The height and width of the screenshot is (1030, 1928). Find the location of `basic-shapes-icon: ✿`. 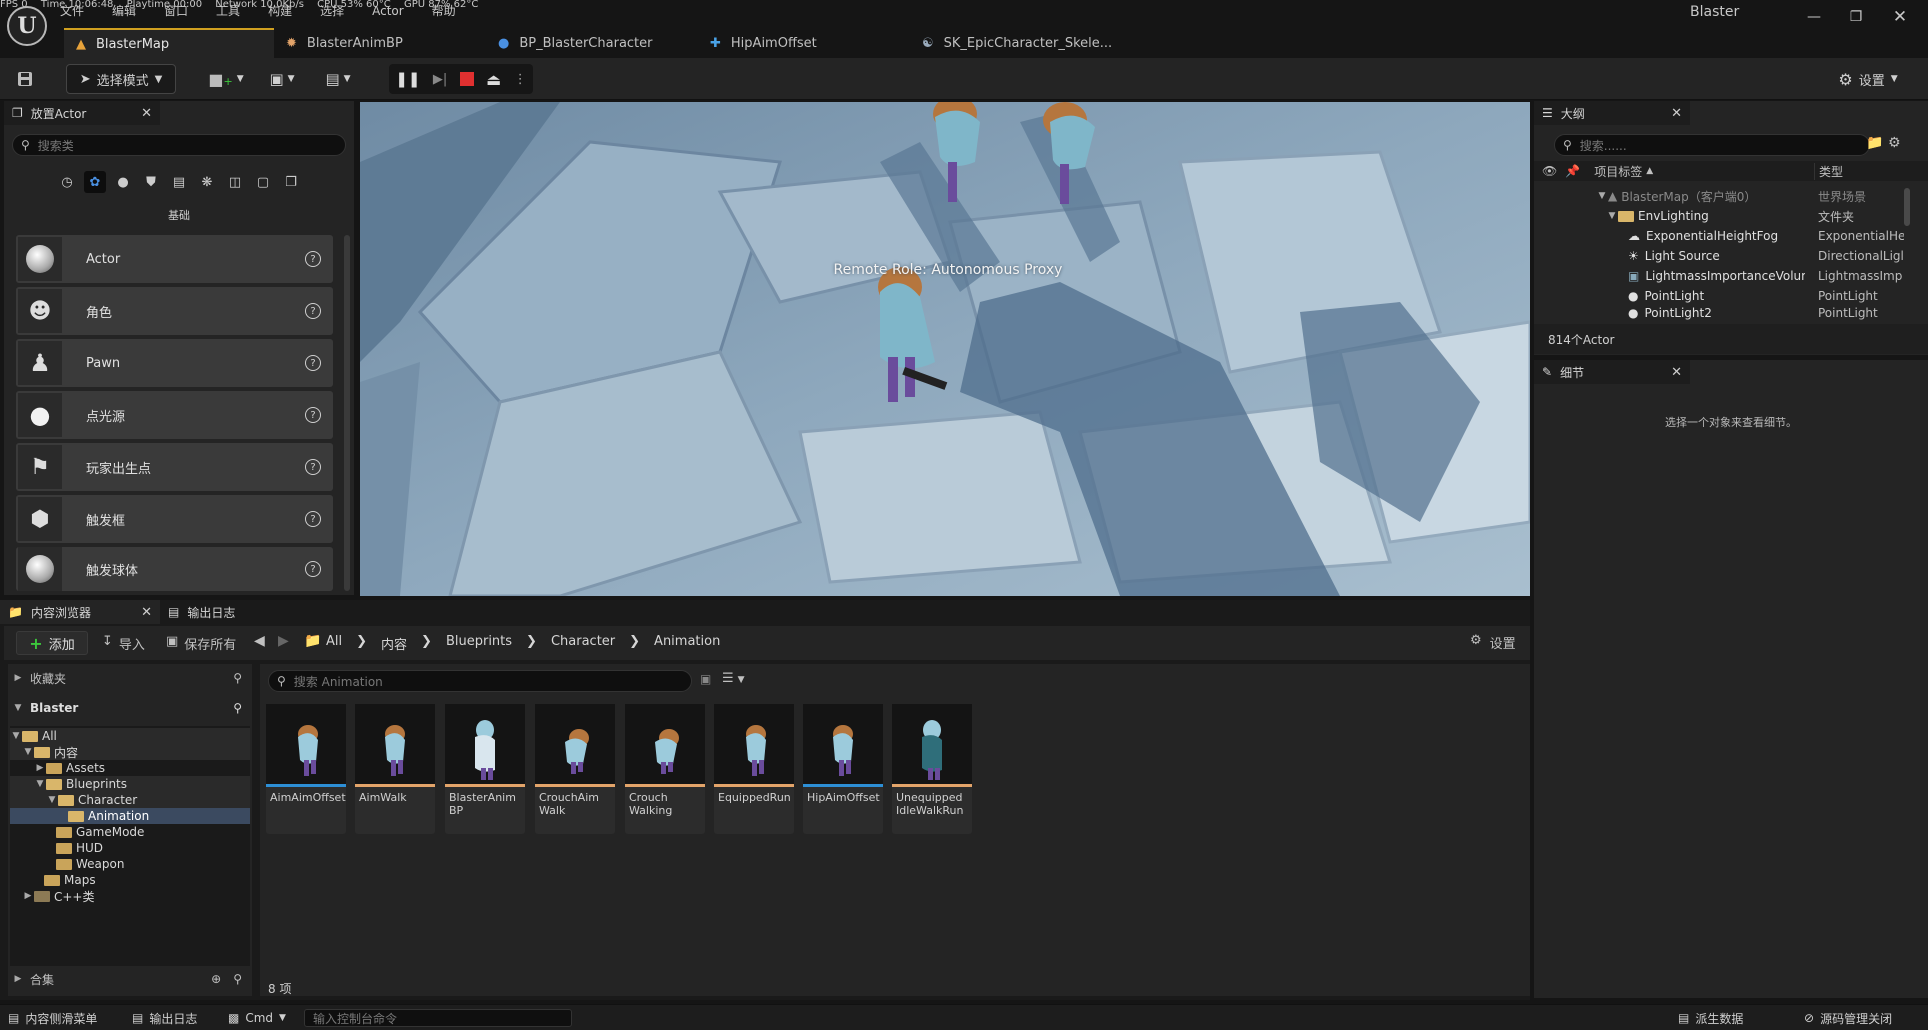

basic-shapes-icon: ✿ is located at coordinates (95, 182).